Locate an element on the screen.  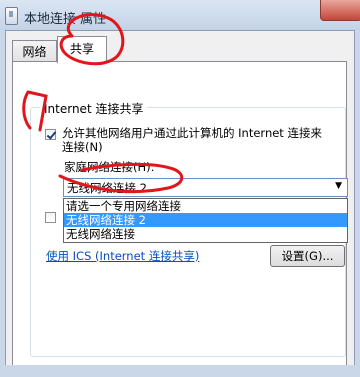
annotation-circle-tab is located at coordinates (92, 39).